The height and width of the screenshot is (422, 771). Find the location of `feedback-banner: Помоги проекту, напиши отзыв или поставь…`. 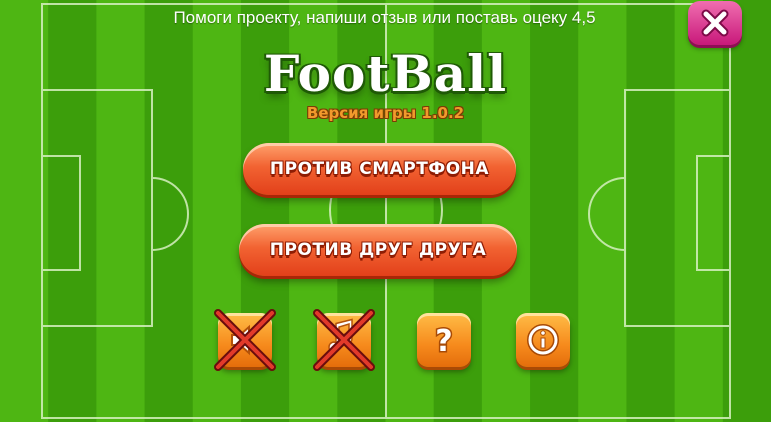

feedback-banner: Помоги проекту, напиши отзыв или поставь… is located at coordinates (385, 18).